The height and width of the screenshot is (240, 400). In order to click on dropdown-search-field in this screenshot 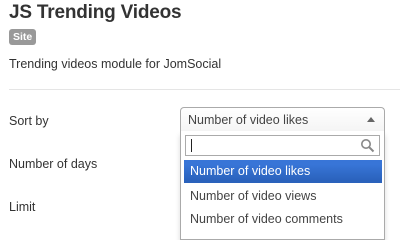, I will do `click(282, 145)`.